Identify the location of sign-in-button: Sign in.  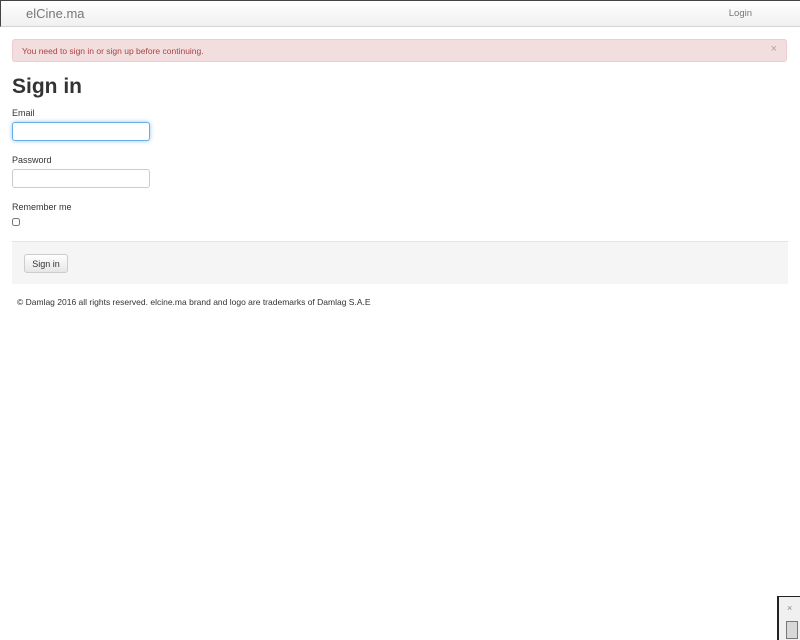
(46, 263).